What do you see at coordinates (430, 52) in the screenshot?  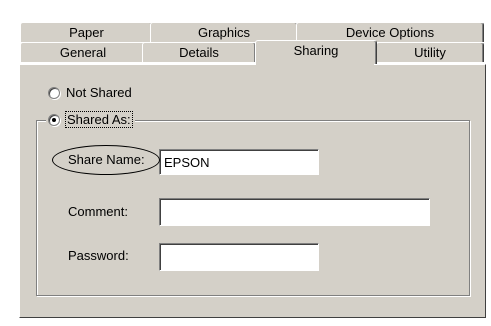 I see `tab-utility: Utility` at bounding box center [430, 52].